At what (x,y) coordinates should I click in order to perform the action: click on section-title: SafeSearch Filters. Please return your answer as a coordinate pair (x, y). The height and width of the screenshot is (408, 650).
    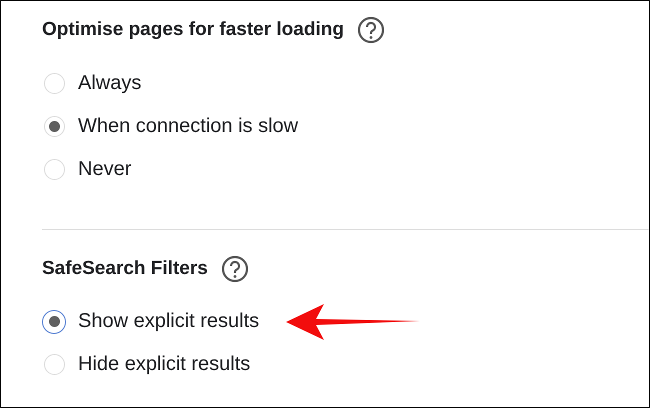
    Looking at the image, I should click on (125, 269).